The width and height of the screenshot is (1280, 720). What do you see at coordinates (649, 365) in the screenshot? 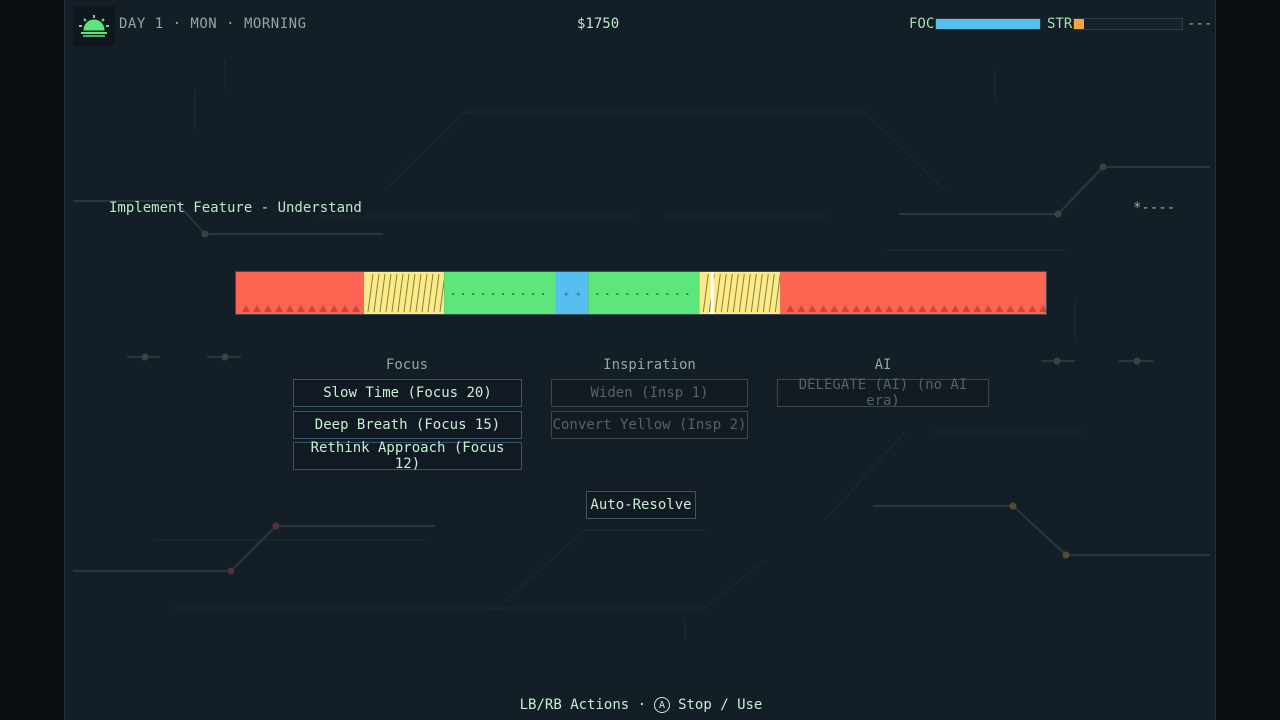
I see `column-title-inspiration: Inspiration` at bounding box center [649, 365].